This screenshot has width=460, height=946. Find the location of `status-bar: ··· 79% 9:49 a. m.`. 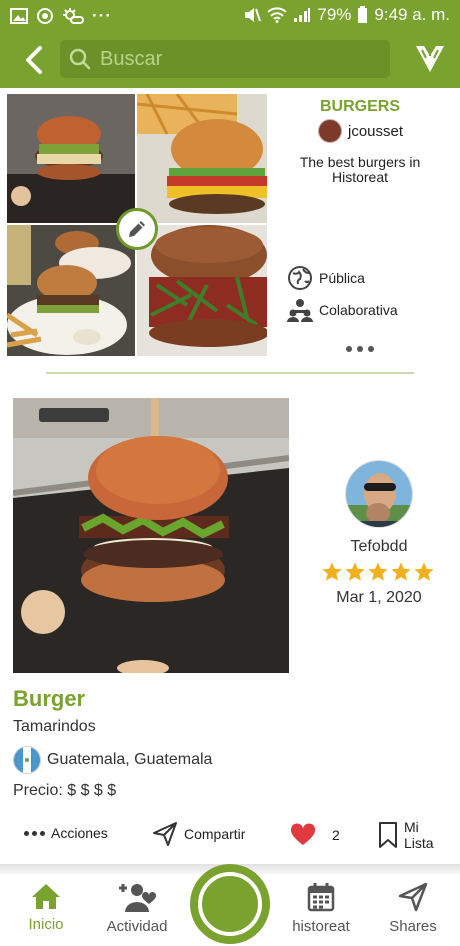

status-bar: ··· 79% 9:49 a. m. is located at coordinates (230, 16).